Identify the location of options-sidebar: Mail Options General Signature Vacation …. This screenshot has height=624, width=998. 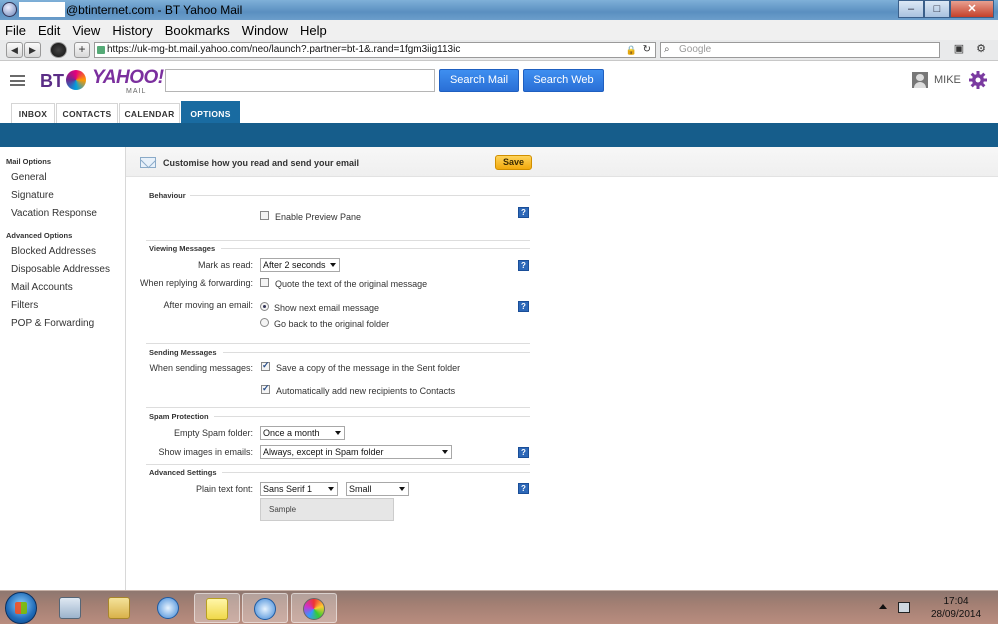
(63, 368).